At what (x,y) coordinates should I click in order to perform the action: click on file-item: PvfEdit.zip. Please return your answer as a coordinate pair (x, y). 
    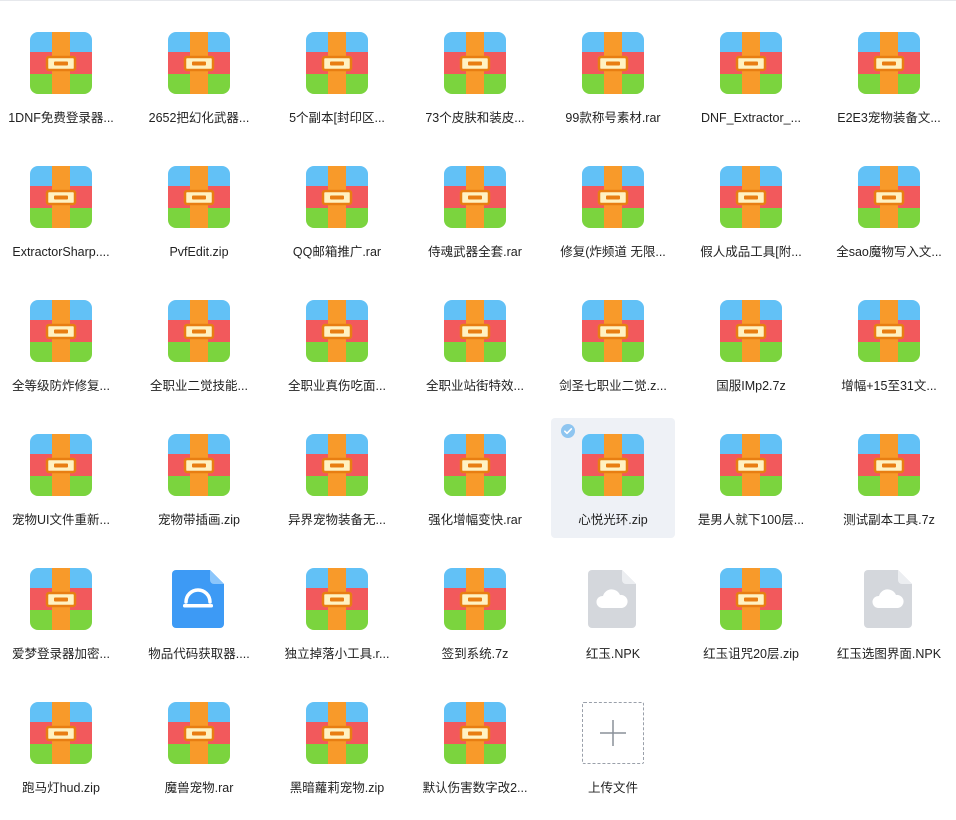
    Looking at the image, I should click on (199, 210).